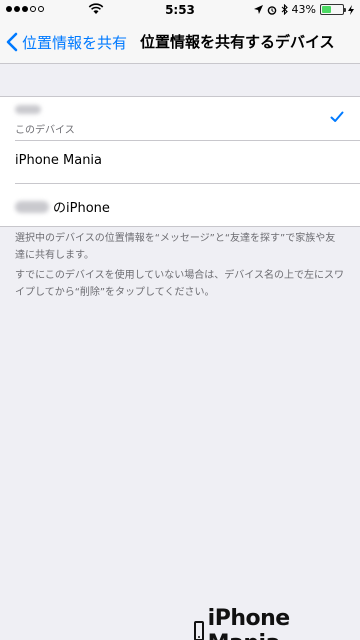 The width and height of the screenshot is (360, 640). I want to click on device-subtitle: このデバイス, so click(45, 130).